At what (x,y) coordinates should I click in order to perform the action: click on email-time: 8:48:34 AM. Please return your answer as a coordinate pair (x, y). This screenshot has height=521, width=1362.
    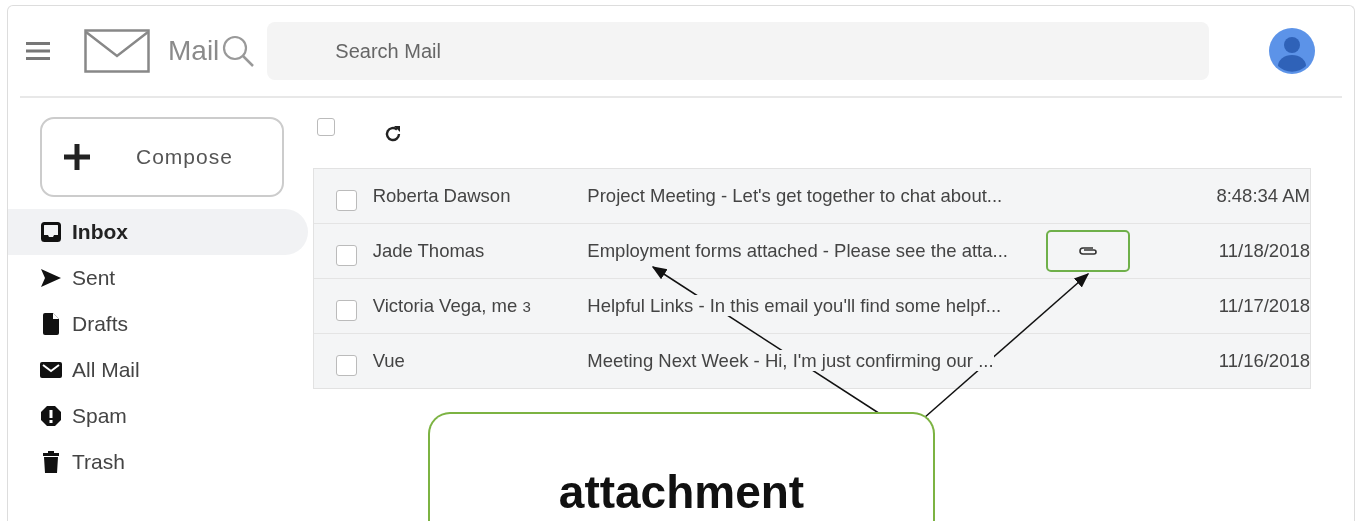
    Looking at the image, I should click on (1262, 196).